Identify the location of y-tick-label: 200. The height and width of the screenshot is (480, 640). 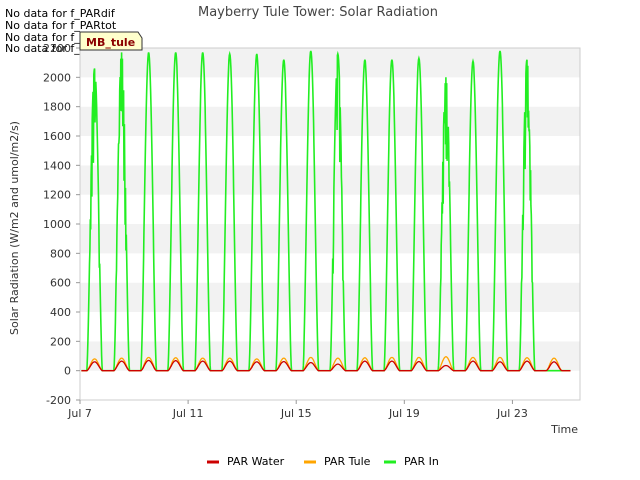
(60, 341).